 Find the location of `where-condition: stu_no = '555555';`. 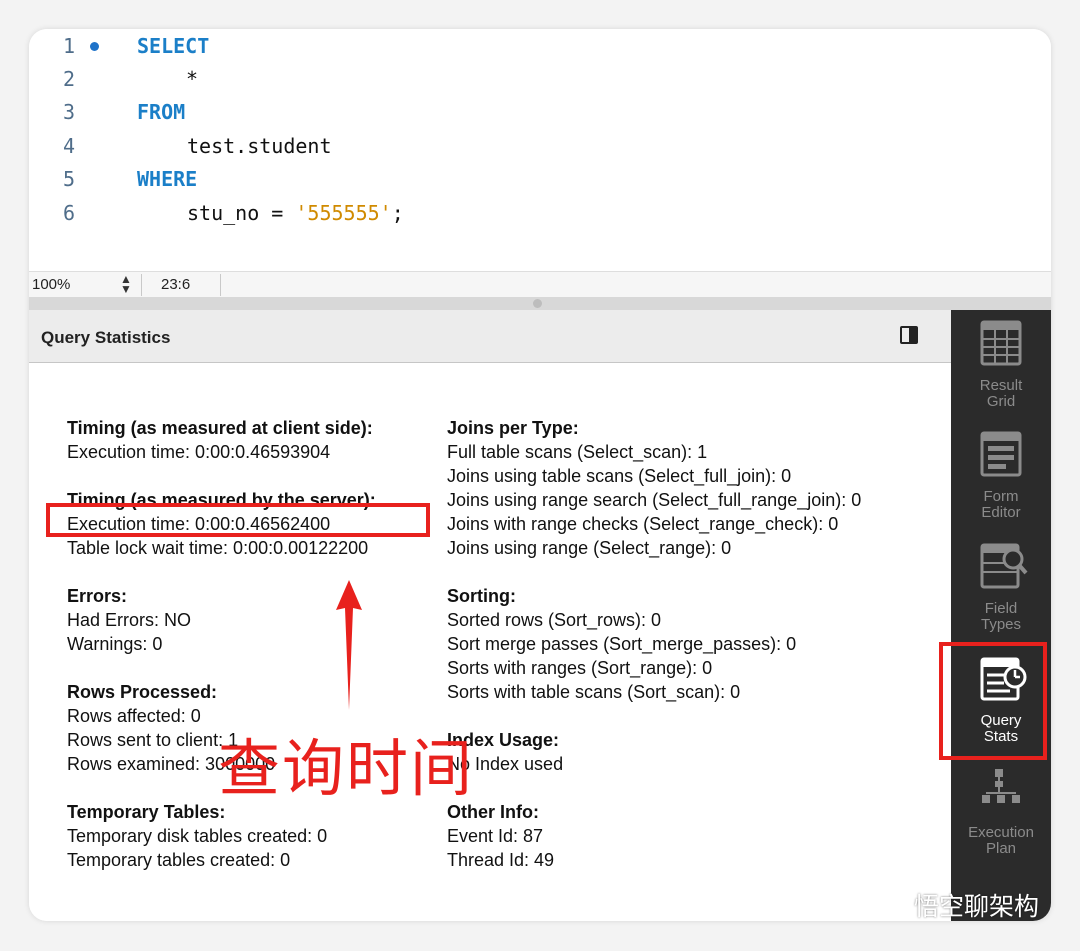

where-condition: stu_no = '555555'; is located at coordinates (295, 213).